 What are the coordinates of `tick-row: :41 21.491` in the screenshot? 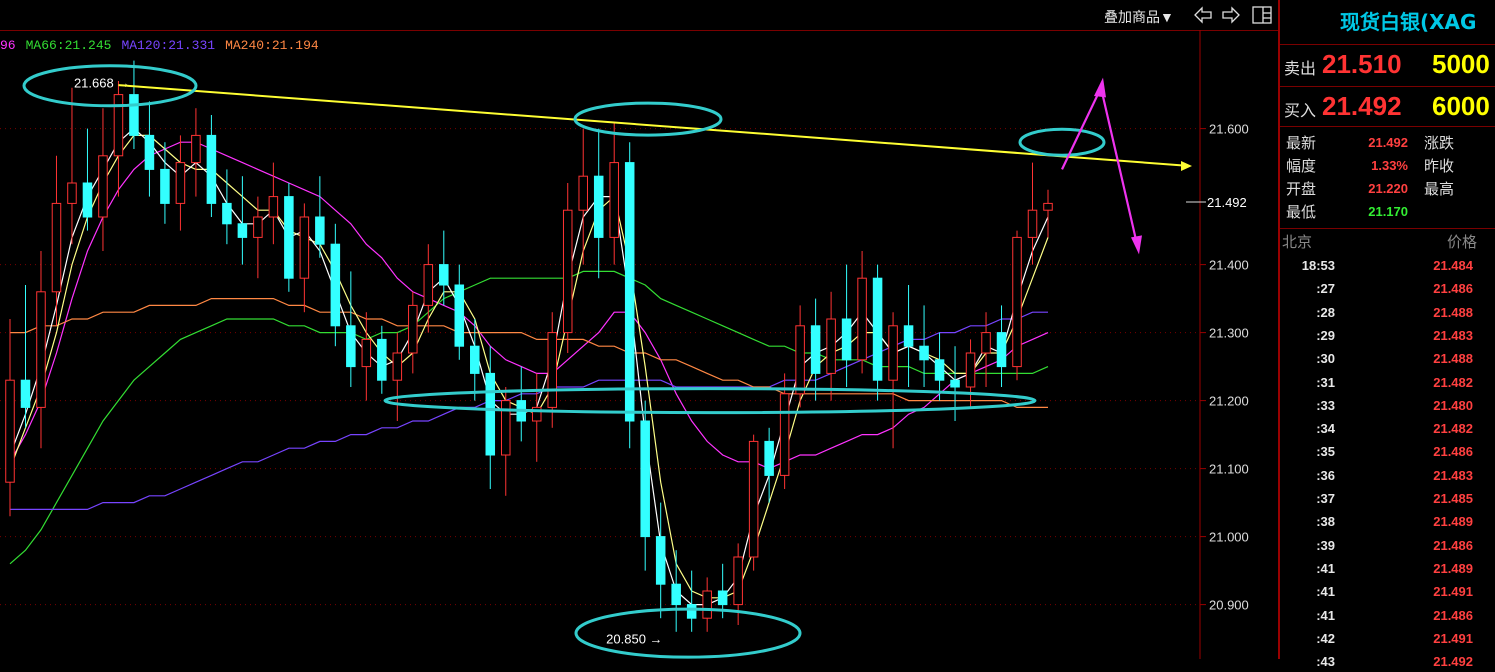 It's located at (1387, 591).